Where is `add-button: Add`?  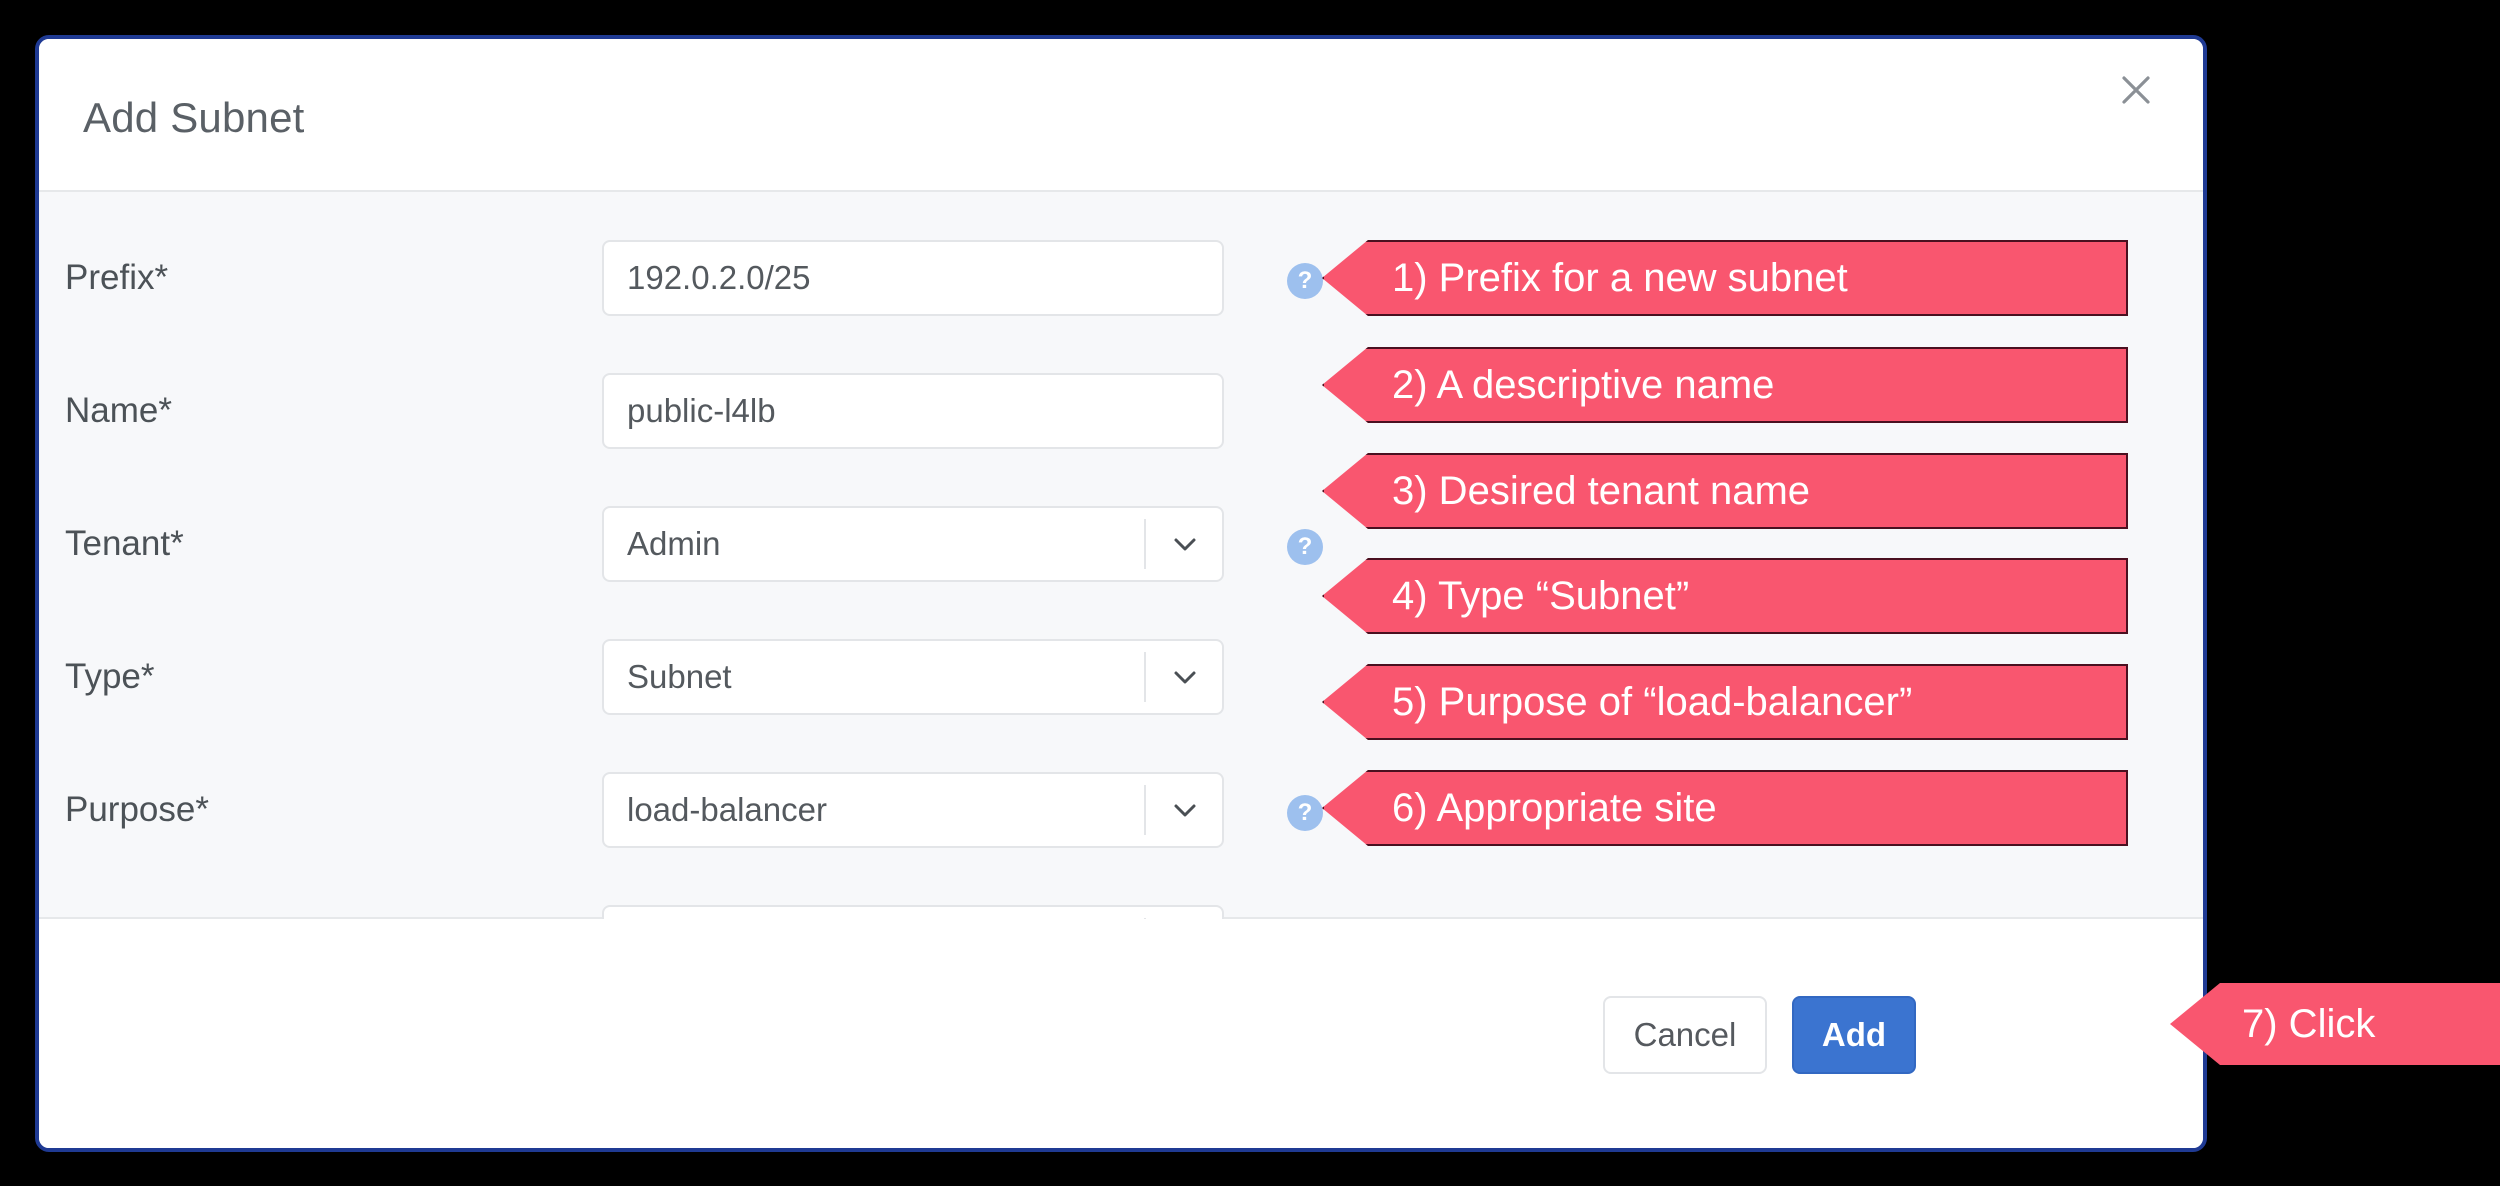
add-button: Add is located at coordinates (1854, 1035).